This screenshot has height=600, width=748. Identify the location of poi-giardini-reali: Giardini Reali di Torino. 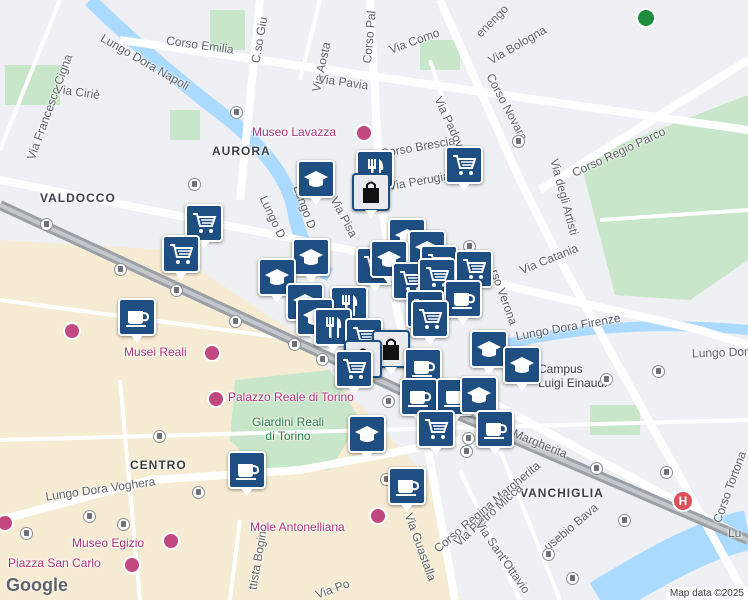
(288, 429).